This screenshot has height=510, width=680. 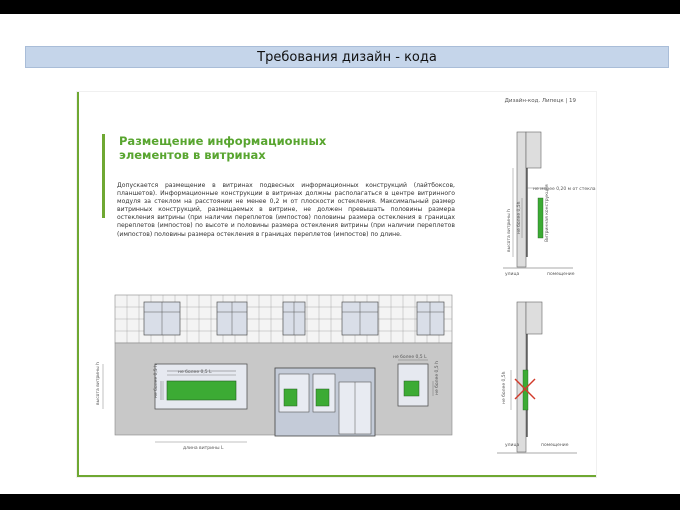 What do you see at coordinates (201, 390) in the screenshot?
I see `lightbox-sign-left` at bounding box center [201, 390].